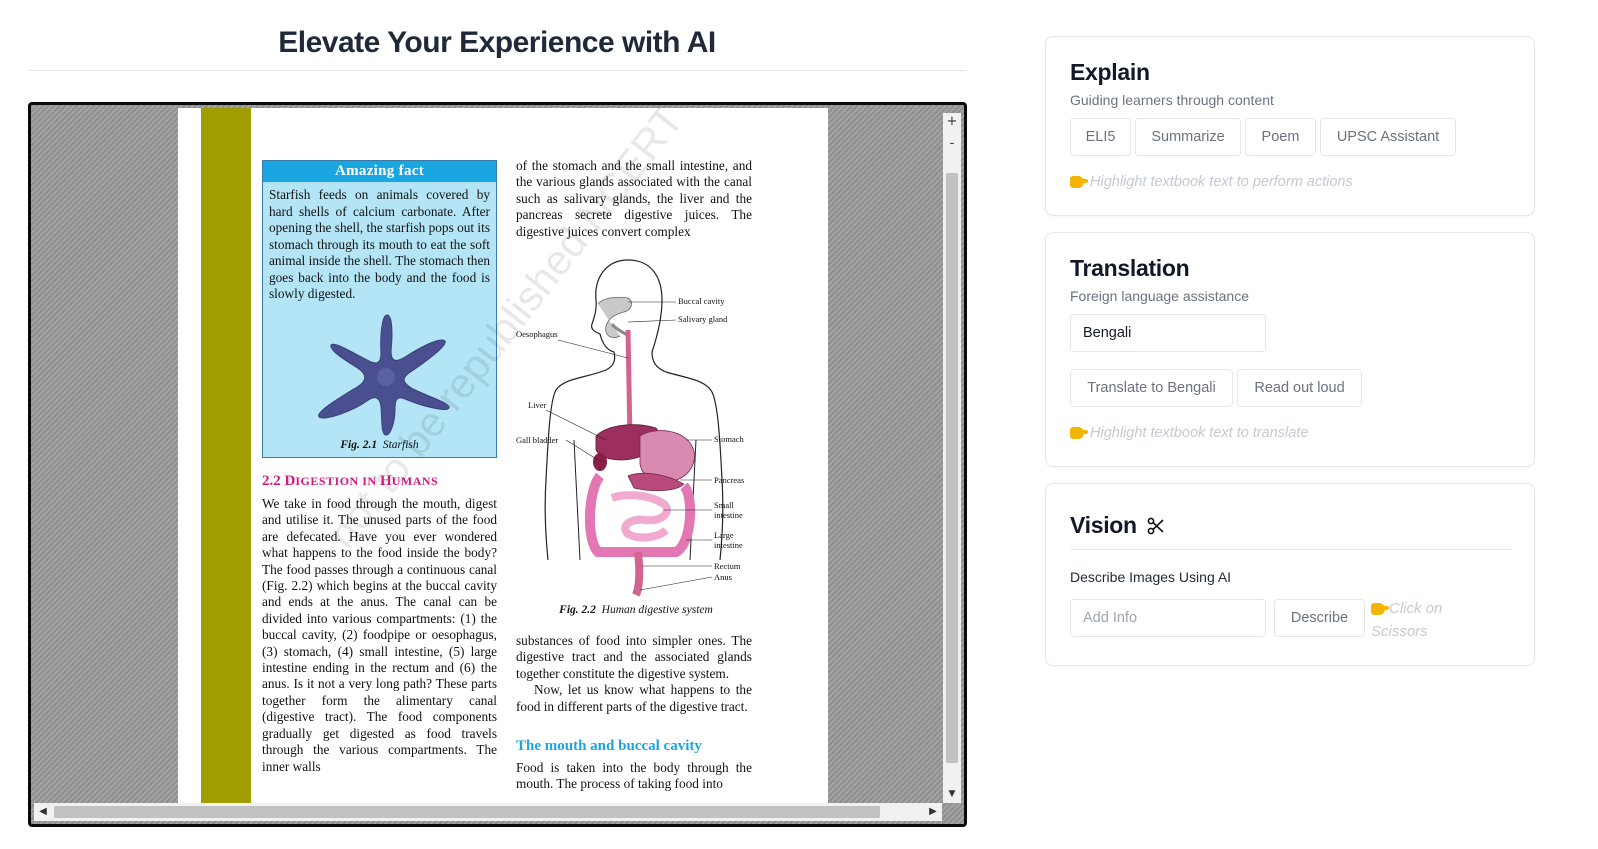 Image resolution: width=1598 pixels, height=849 pixels. Describe the element at coordinates (723, 577) in the screenshot. I see `label-anus: Anus` at that location.